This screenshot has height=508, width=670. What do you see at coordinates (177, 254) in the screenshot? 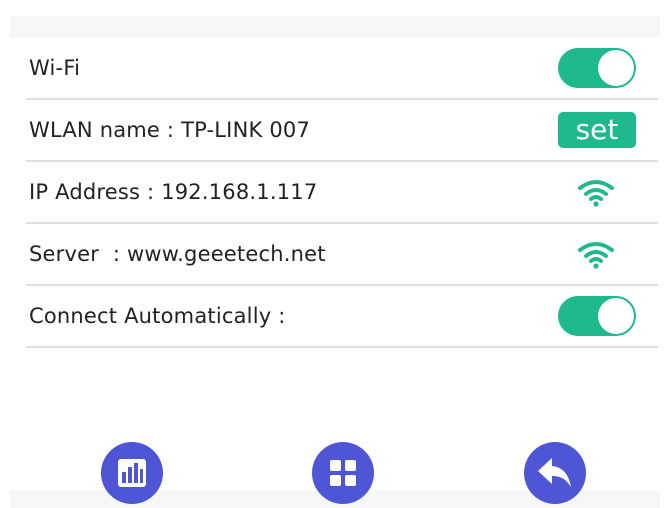
I see `server-label: Server : www.geeetech.net` at bounding box center [177, 254].